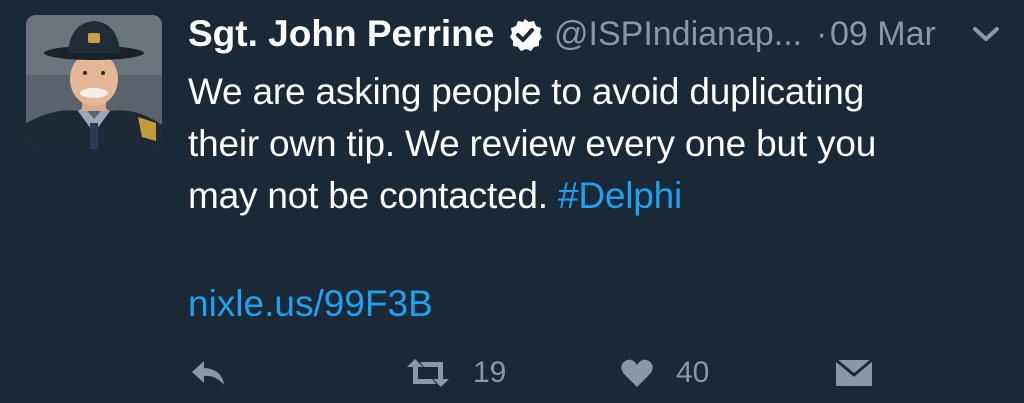 The width and height of the screenshot is (1024, 403). What do you see at coordinates (512, 373) in the screenshot?
I see `tweet-actions: 19 40` at bounding box center [512, 373].